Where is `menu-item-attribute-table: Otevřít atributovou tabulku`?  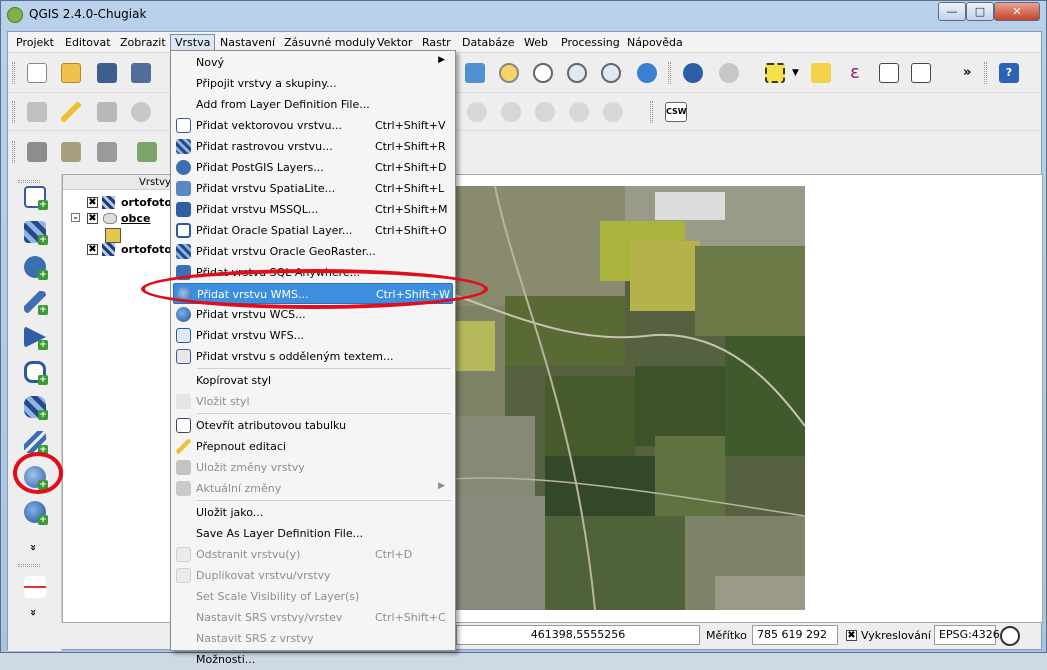 menu-item-attribute-table: Otevřít atributovou tabulku is located at coordinates (313, 425).